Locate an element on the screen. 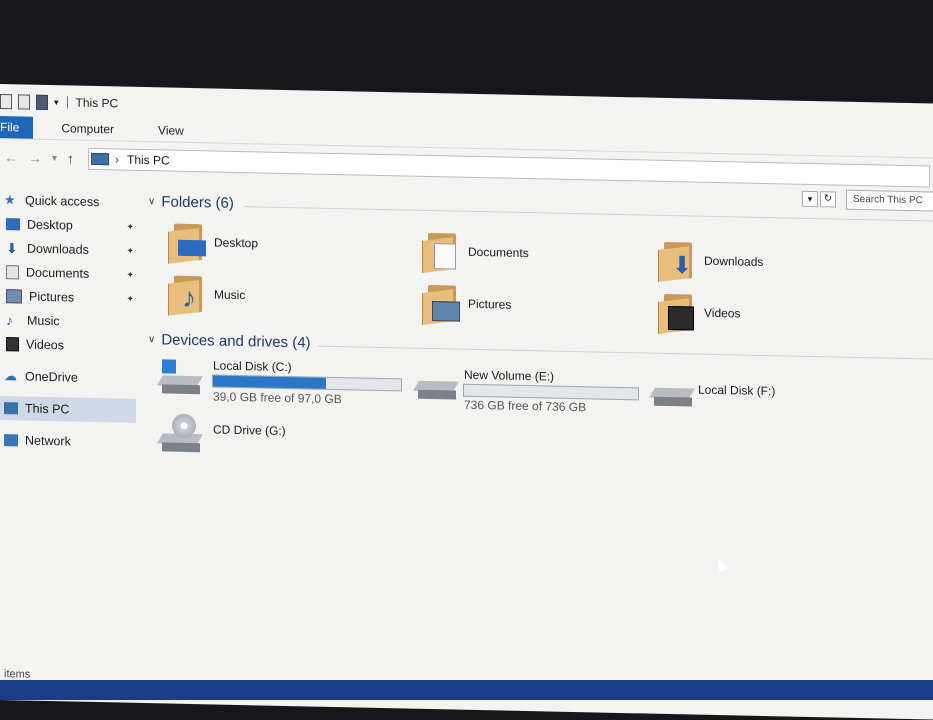 The width and height of the screenshot is (933, 720). sidebar-item-music: ♪ Music is located at coordinates (68, 321).